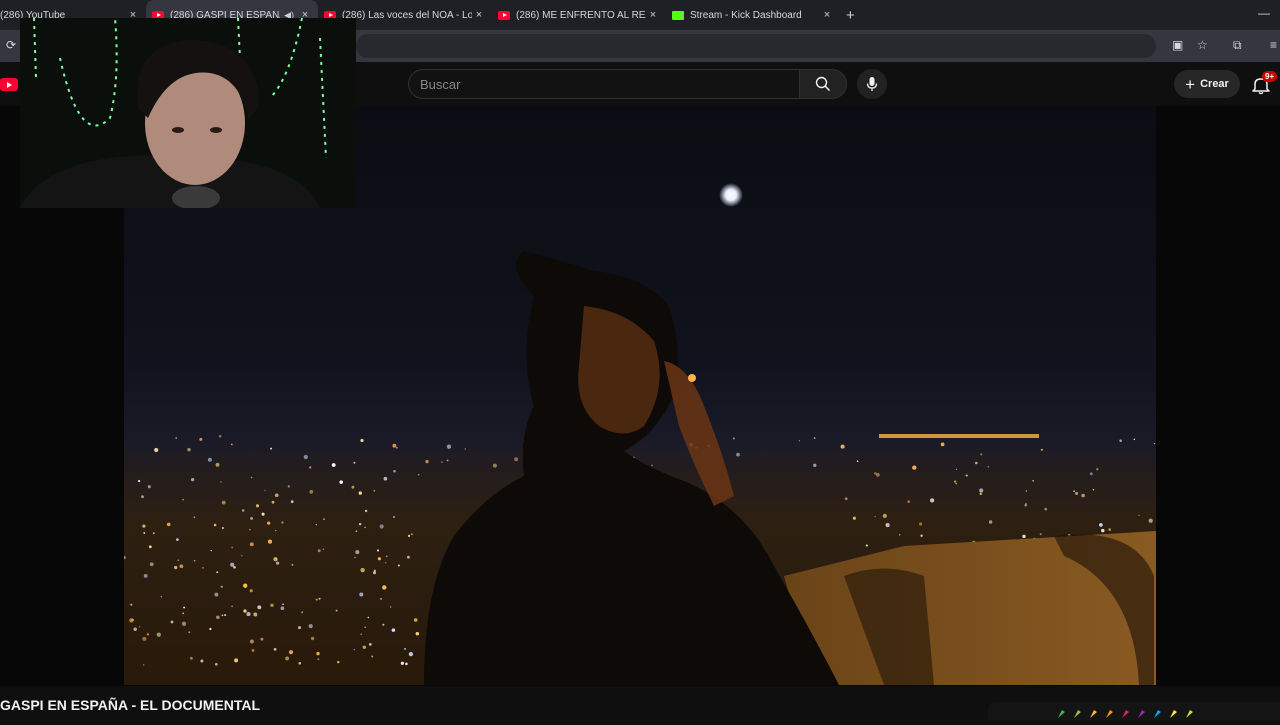 The image size is (1280, 725). I want to click on search-input, so click(604, 84).